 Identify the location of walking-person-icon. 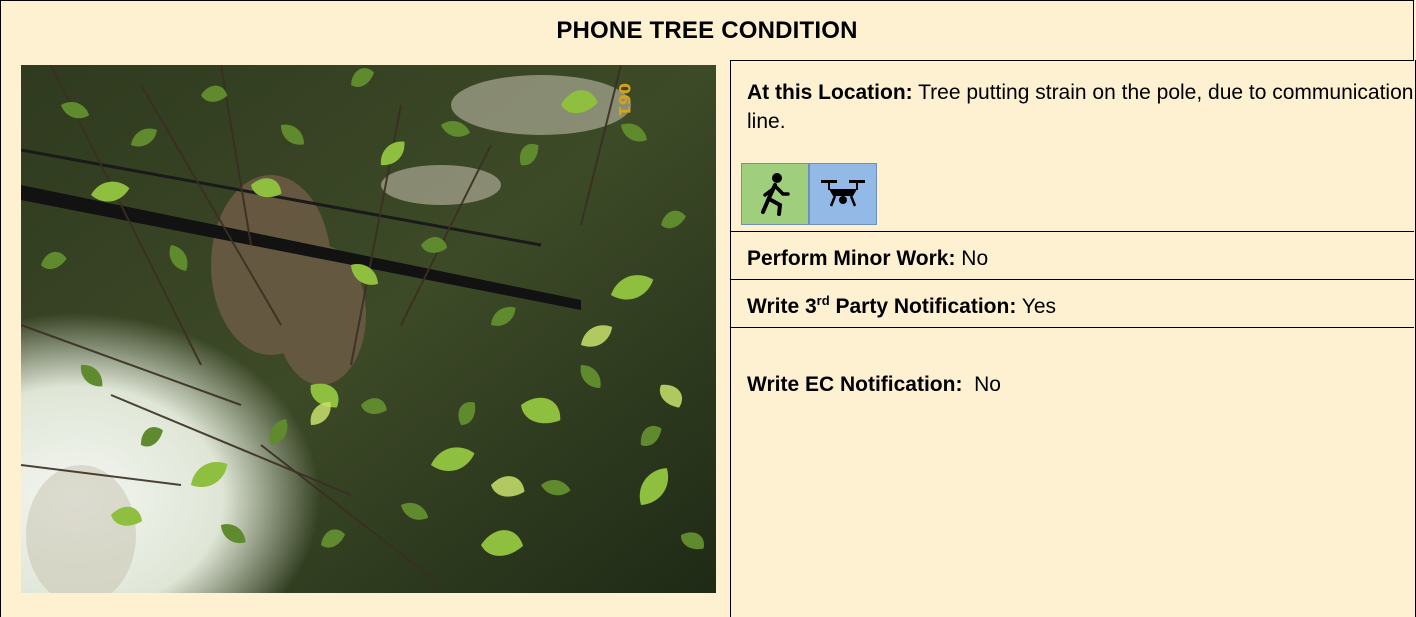
(775, 194).